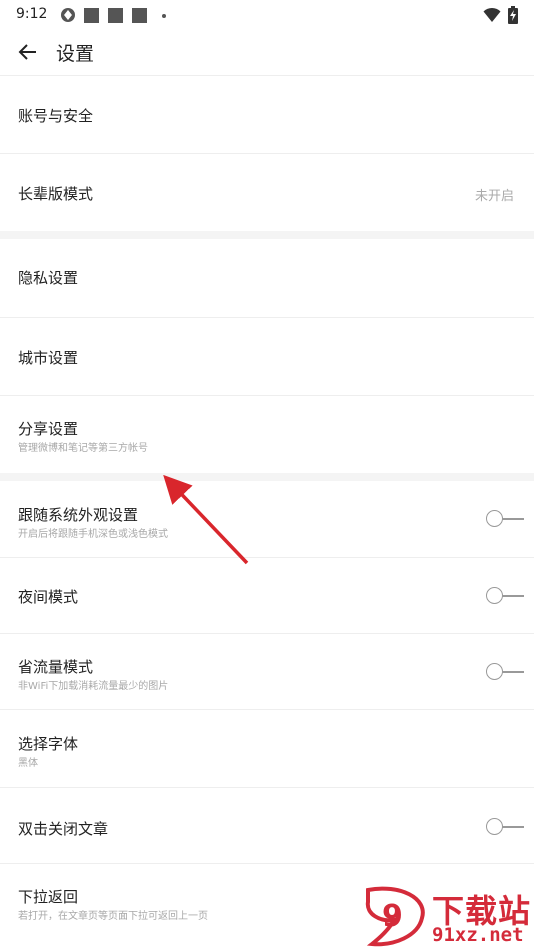 This screenshot has width=534, height=950. I want to click on settings-item-night-mode: 夜间模式, so click(267, 595).